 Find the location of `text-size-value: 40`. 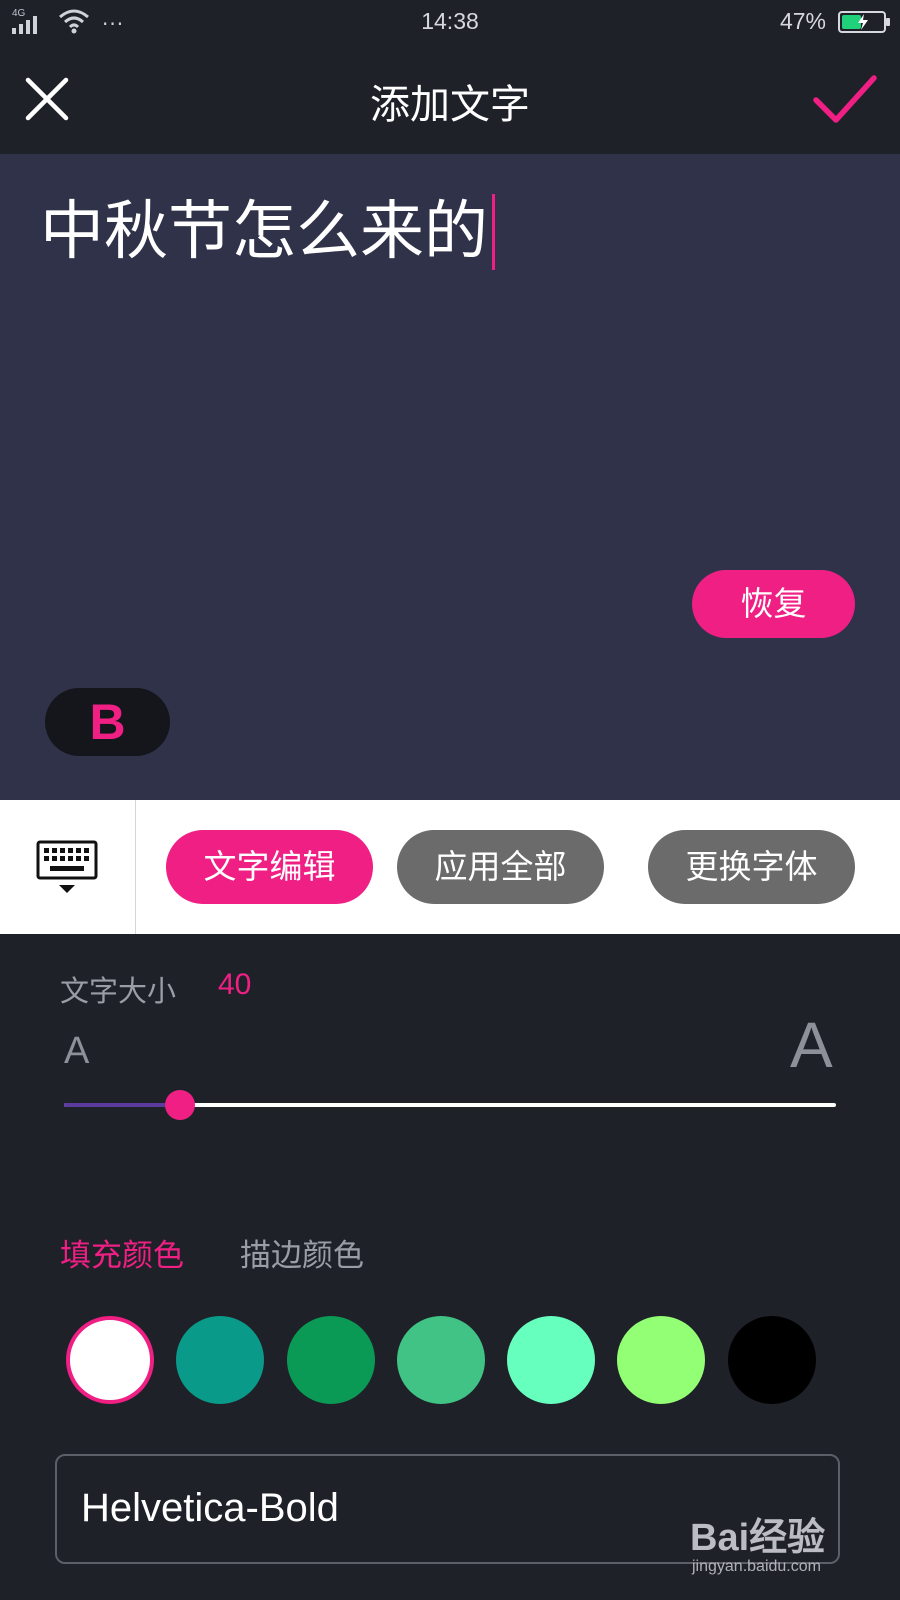

text-size-value: 40 is located at coordinates (235, 984).